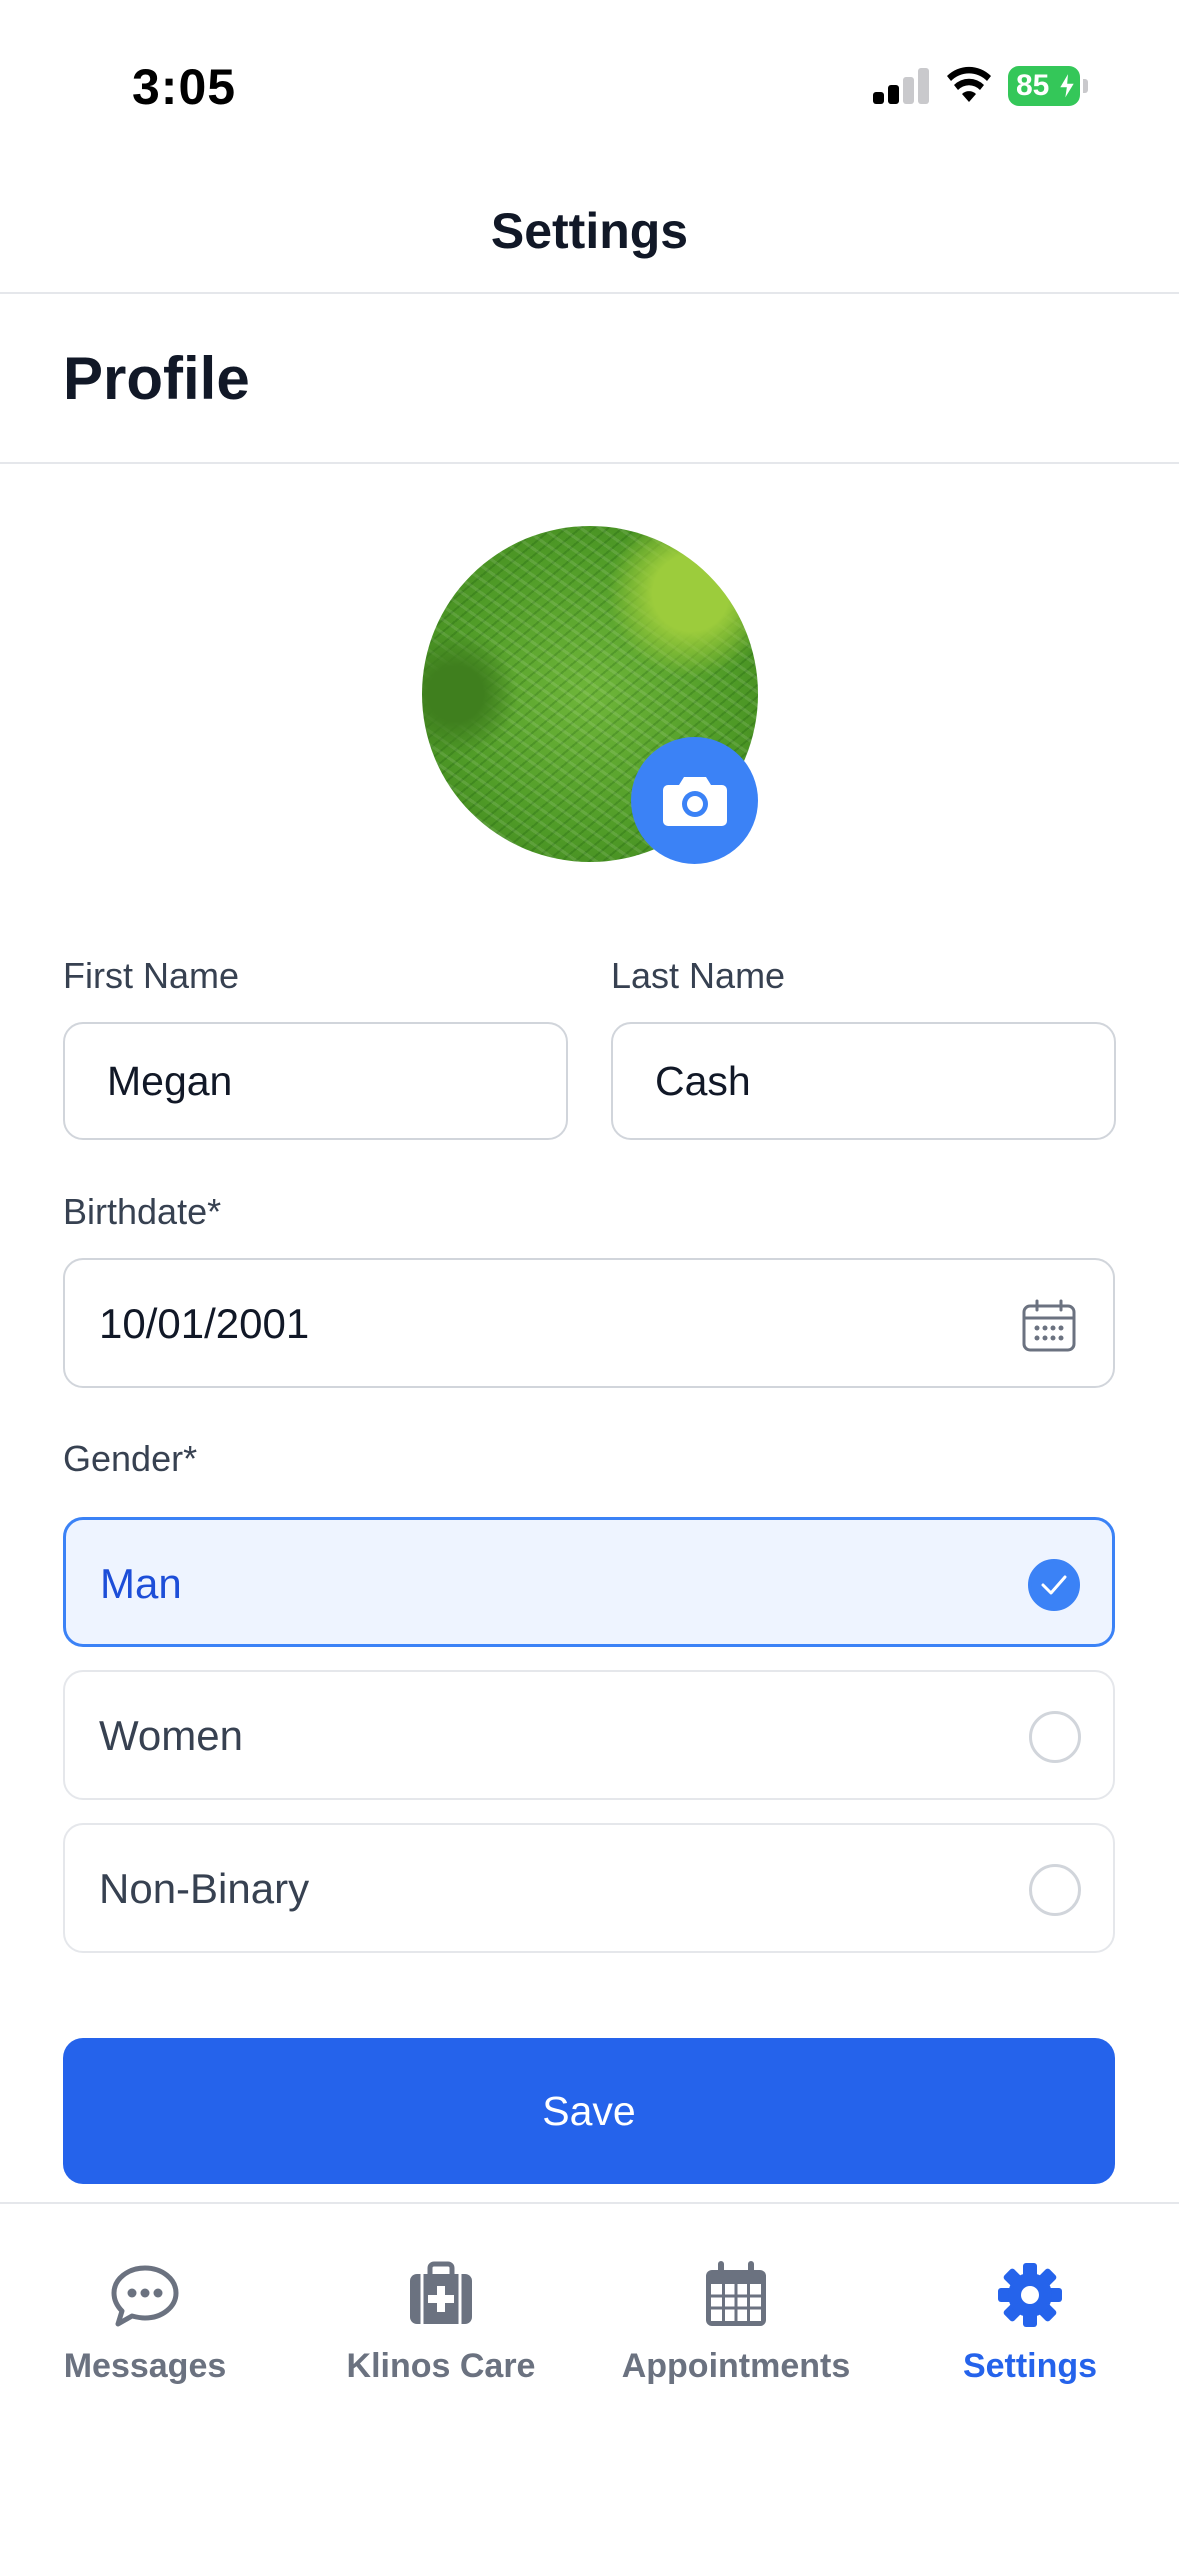 The width and height of the screenshot is (1179, 2556). What do you see at coordinates (589, 1888) in the screenshot?
I see `gender-option-non-binary: Non-Binary` at bounding box center [589, 1888].